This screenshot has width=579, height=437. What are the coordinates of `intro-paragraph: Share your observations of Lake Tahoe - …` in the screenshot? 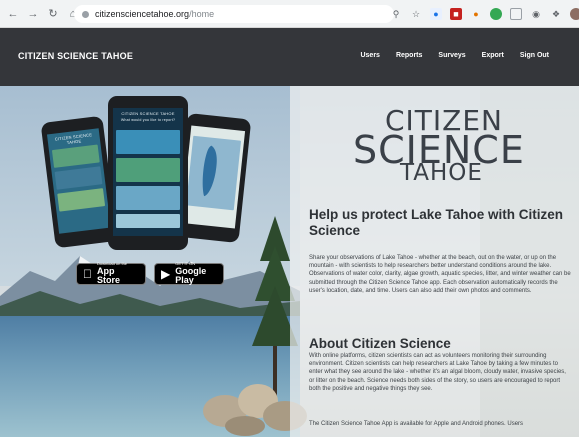 It's located at (440, 274).